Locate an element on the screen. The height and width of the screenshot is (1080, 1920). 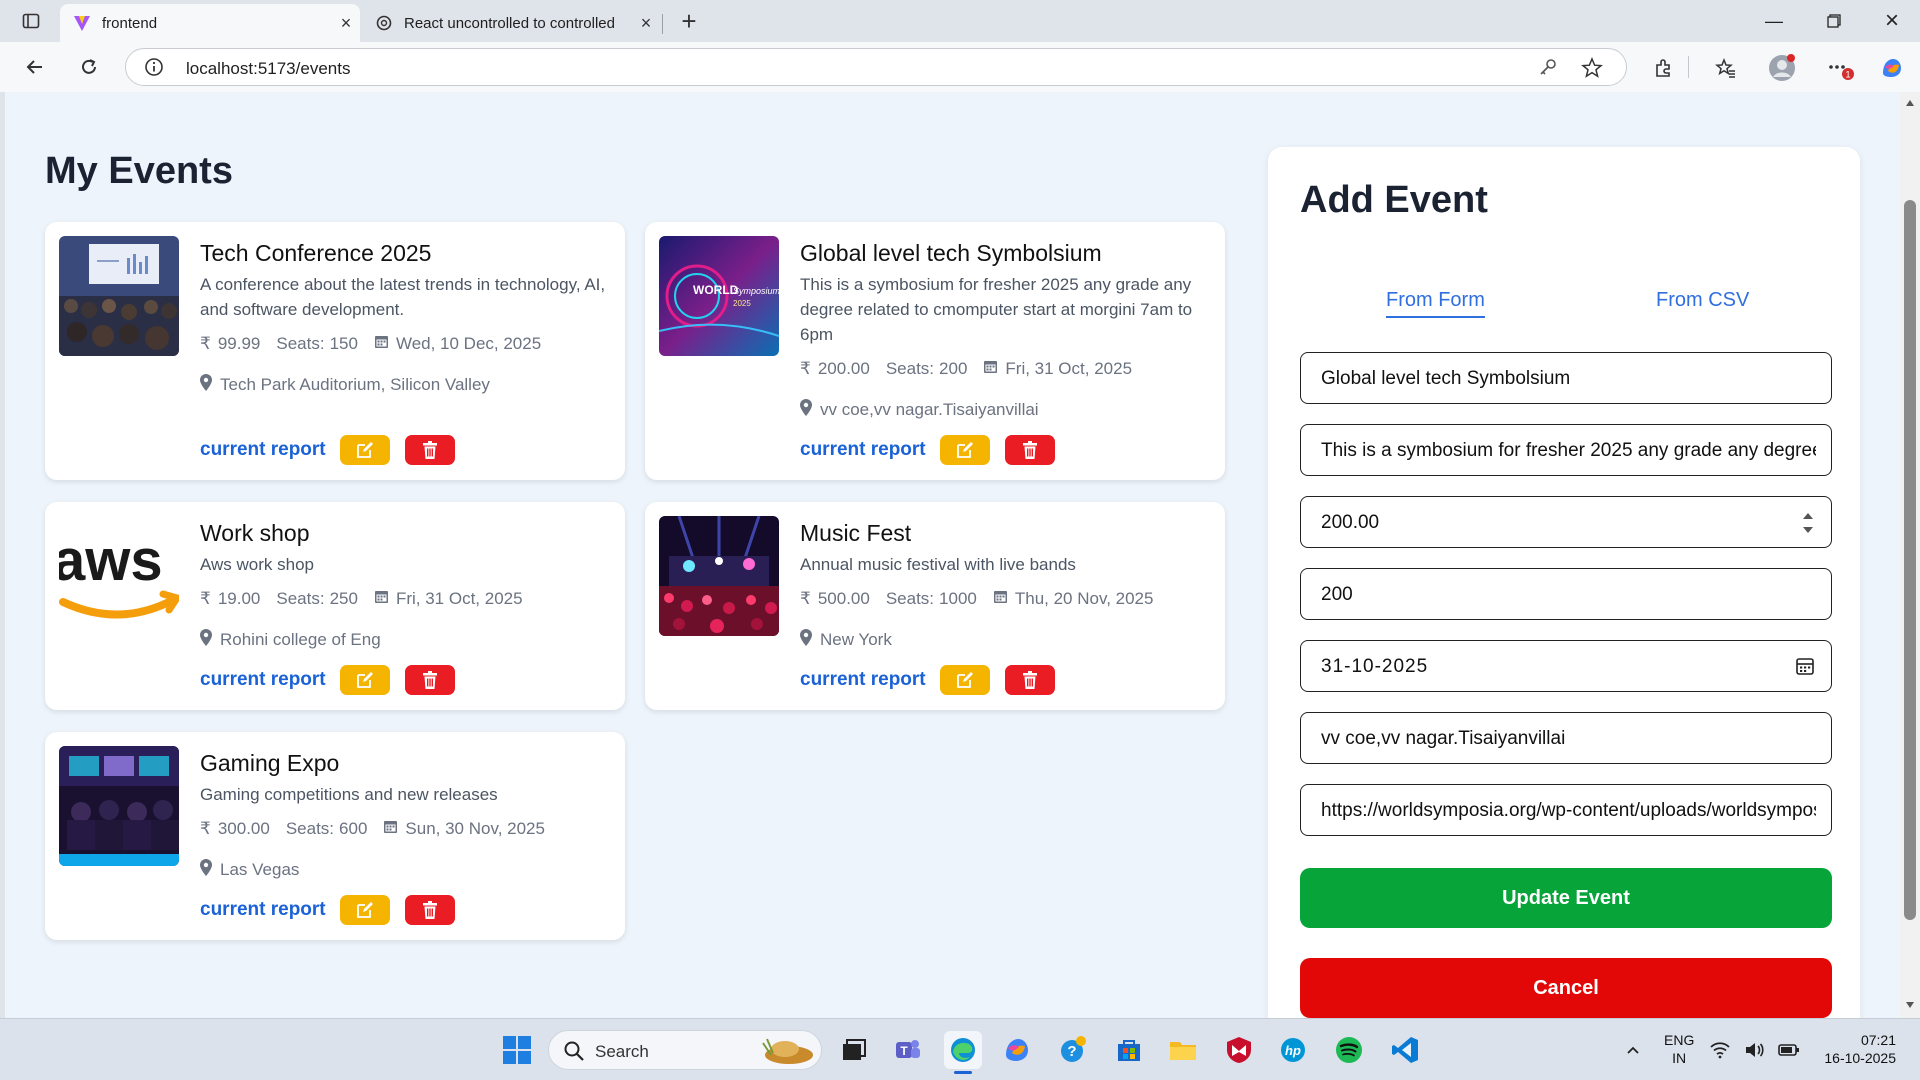
event-date: Fri, 31 Oct, 2025 is located at coordinates (459, 598).